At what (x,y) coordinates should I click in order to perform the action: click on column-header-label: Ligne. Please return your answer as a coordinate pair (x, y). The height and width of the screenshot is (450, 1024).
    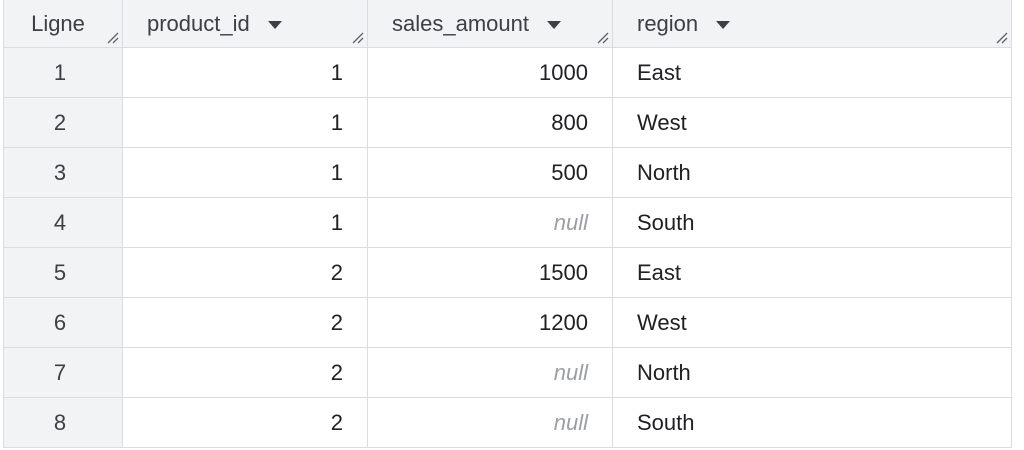
    Looking at the image, I should click on (58, 23).